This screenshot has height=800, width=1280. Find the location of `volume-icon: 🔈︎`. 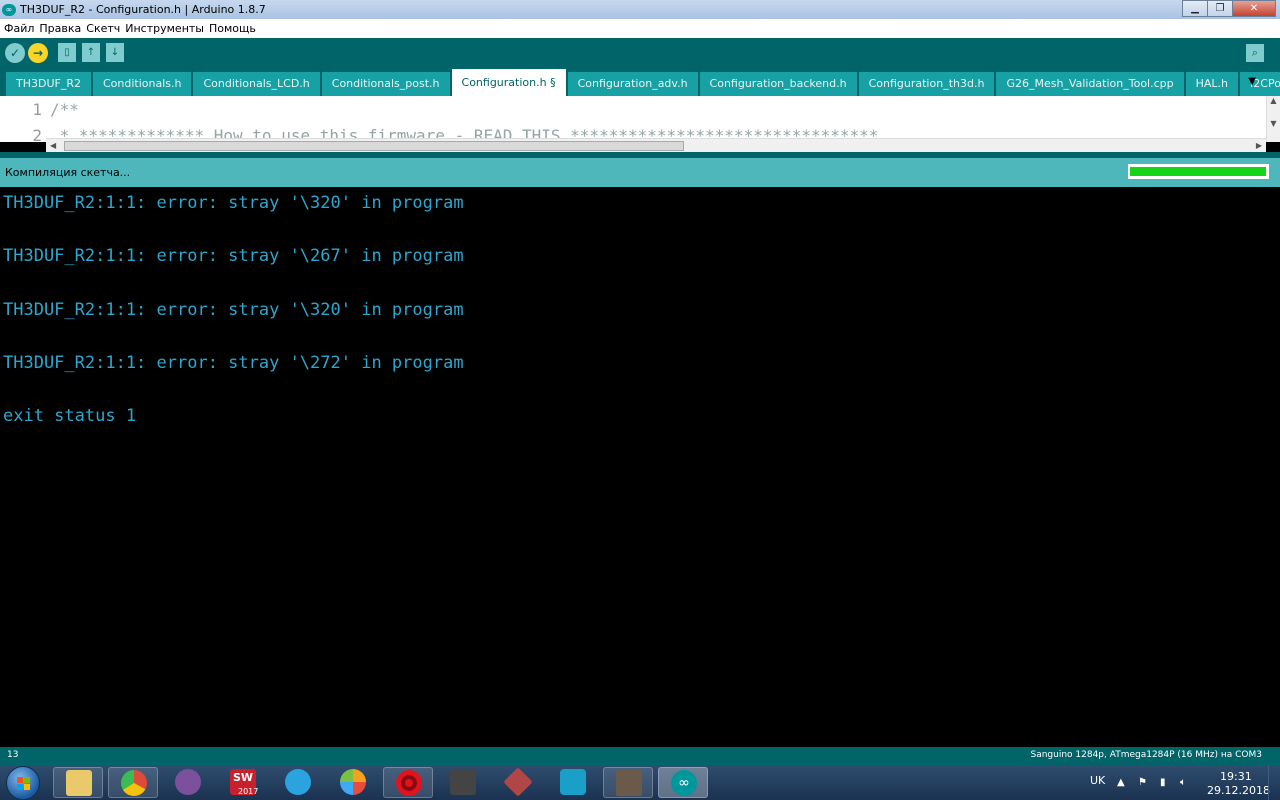

volume-icon: 🔈︎ is located at coordinates (1183, 782).